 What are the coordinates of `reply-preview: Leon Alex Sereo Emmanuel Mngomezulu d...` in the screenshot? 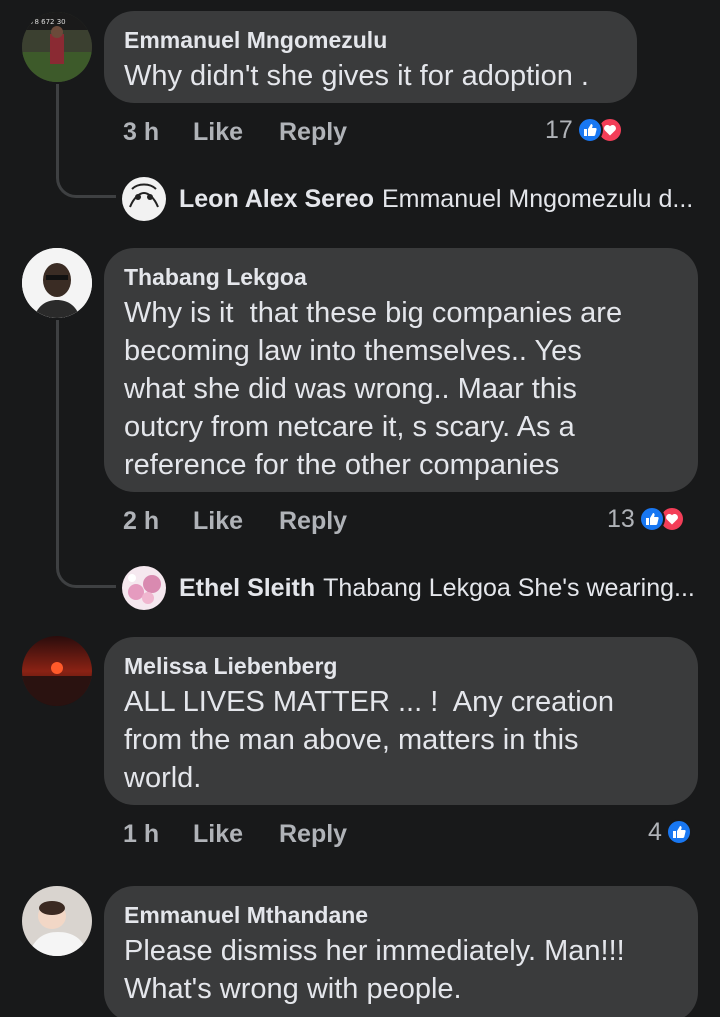 It's located at (407, 199).